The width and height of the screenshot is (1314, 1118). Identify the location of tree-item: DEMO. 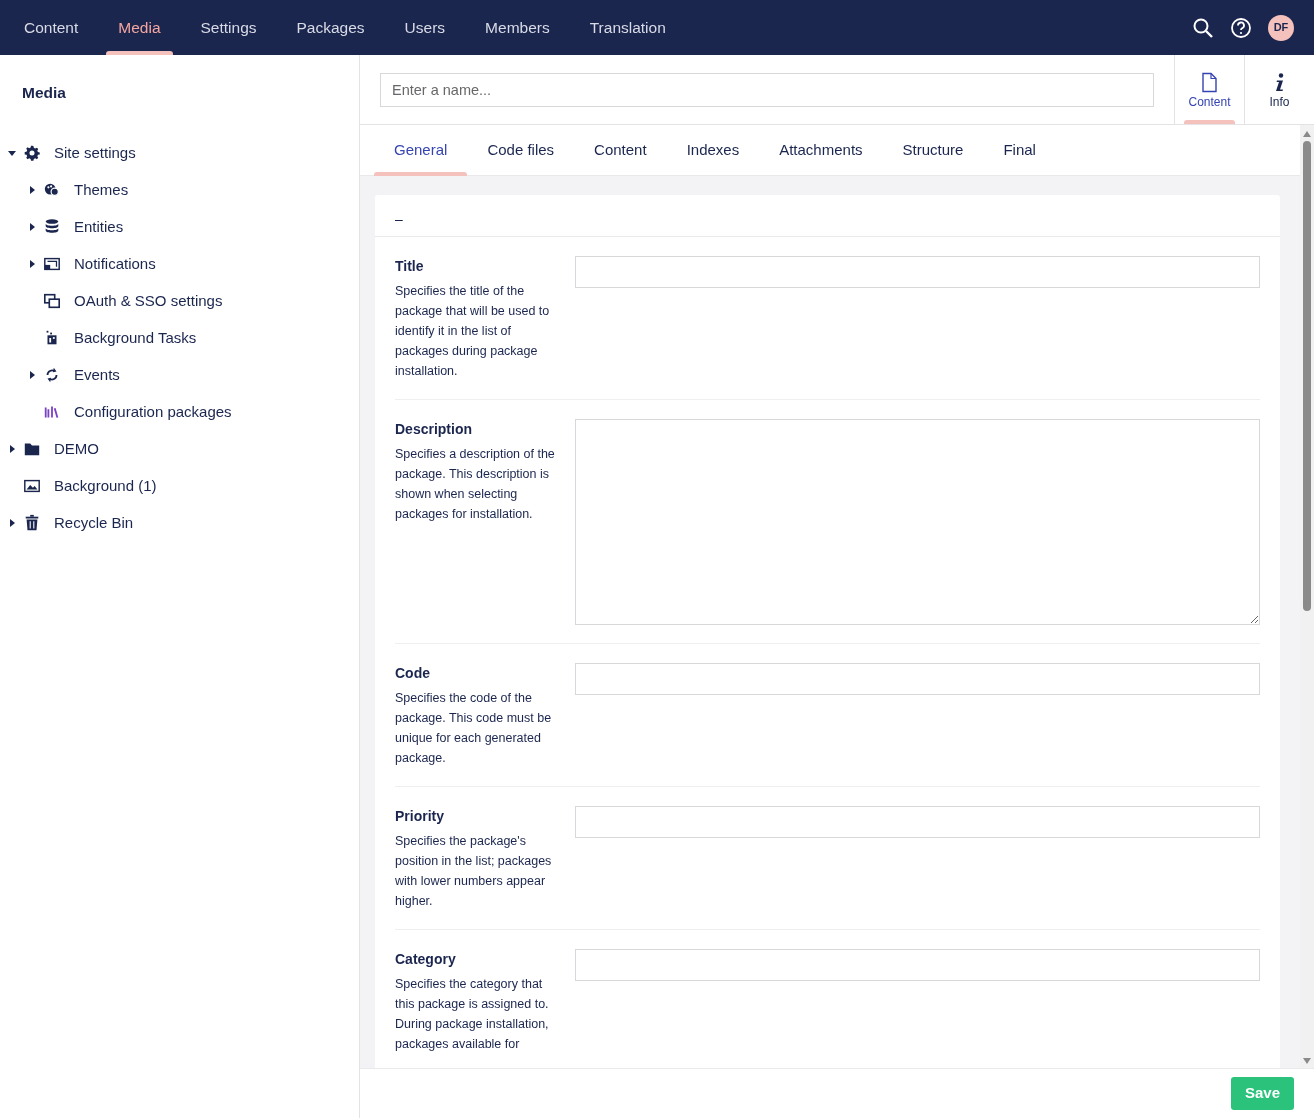
(76, 448).